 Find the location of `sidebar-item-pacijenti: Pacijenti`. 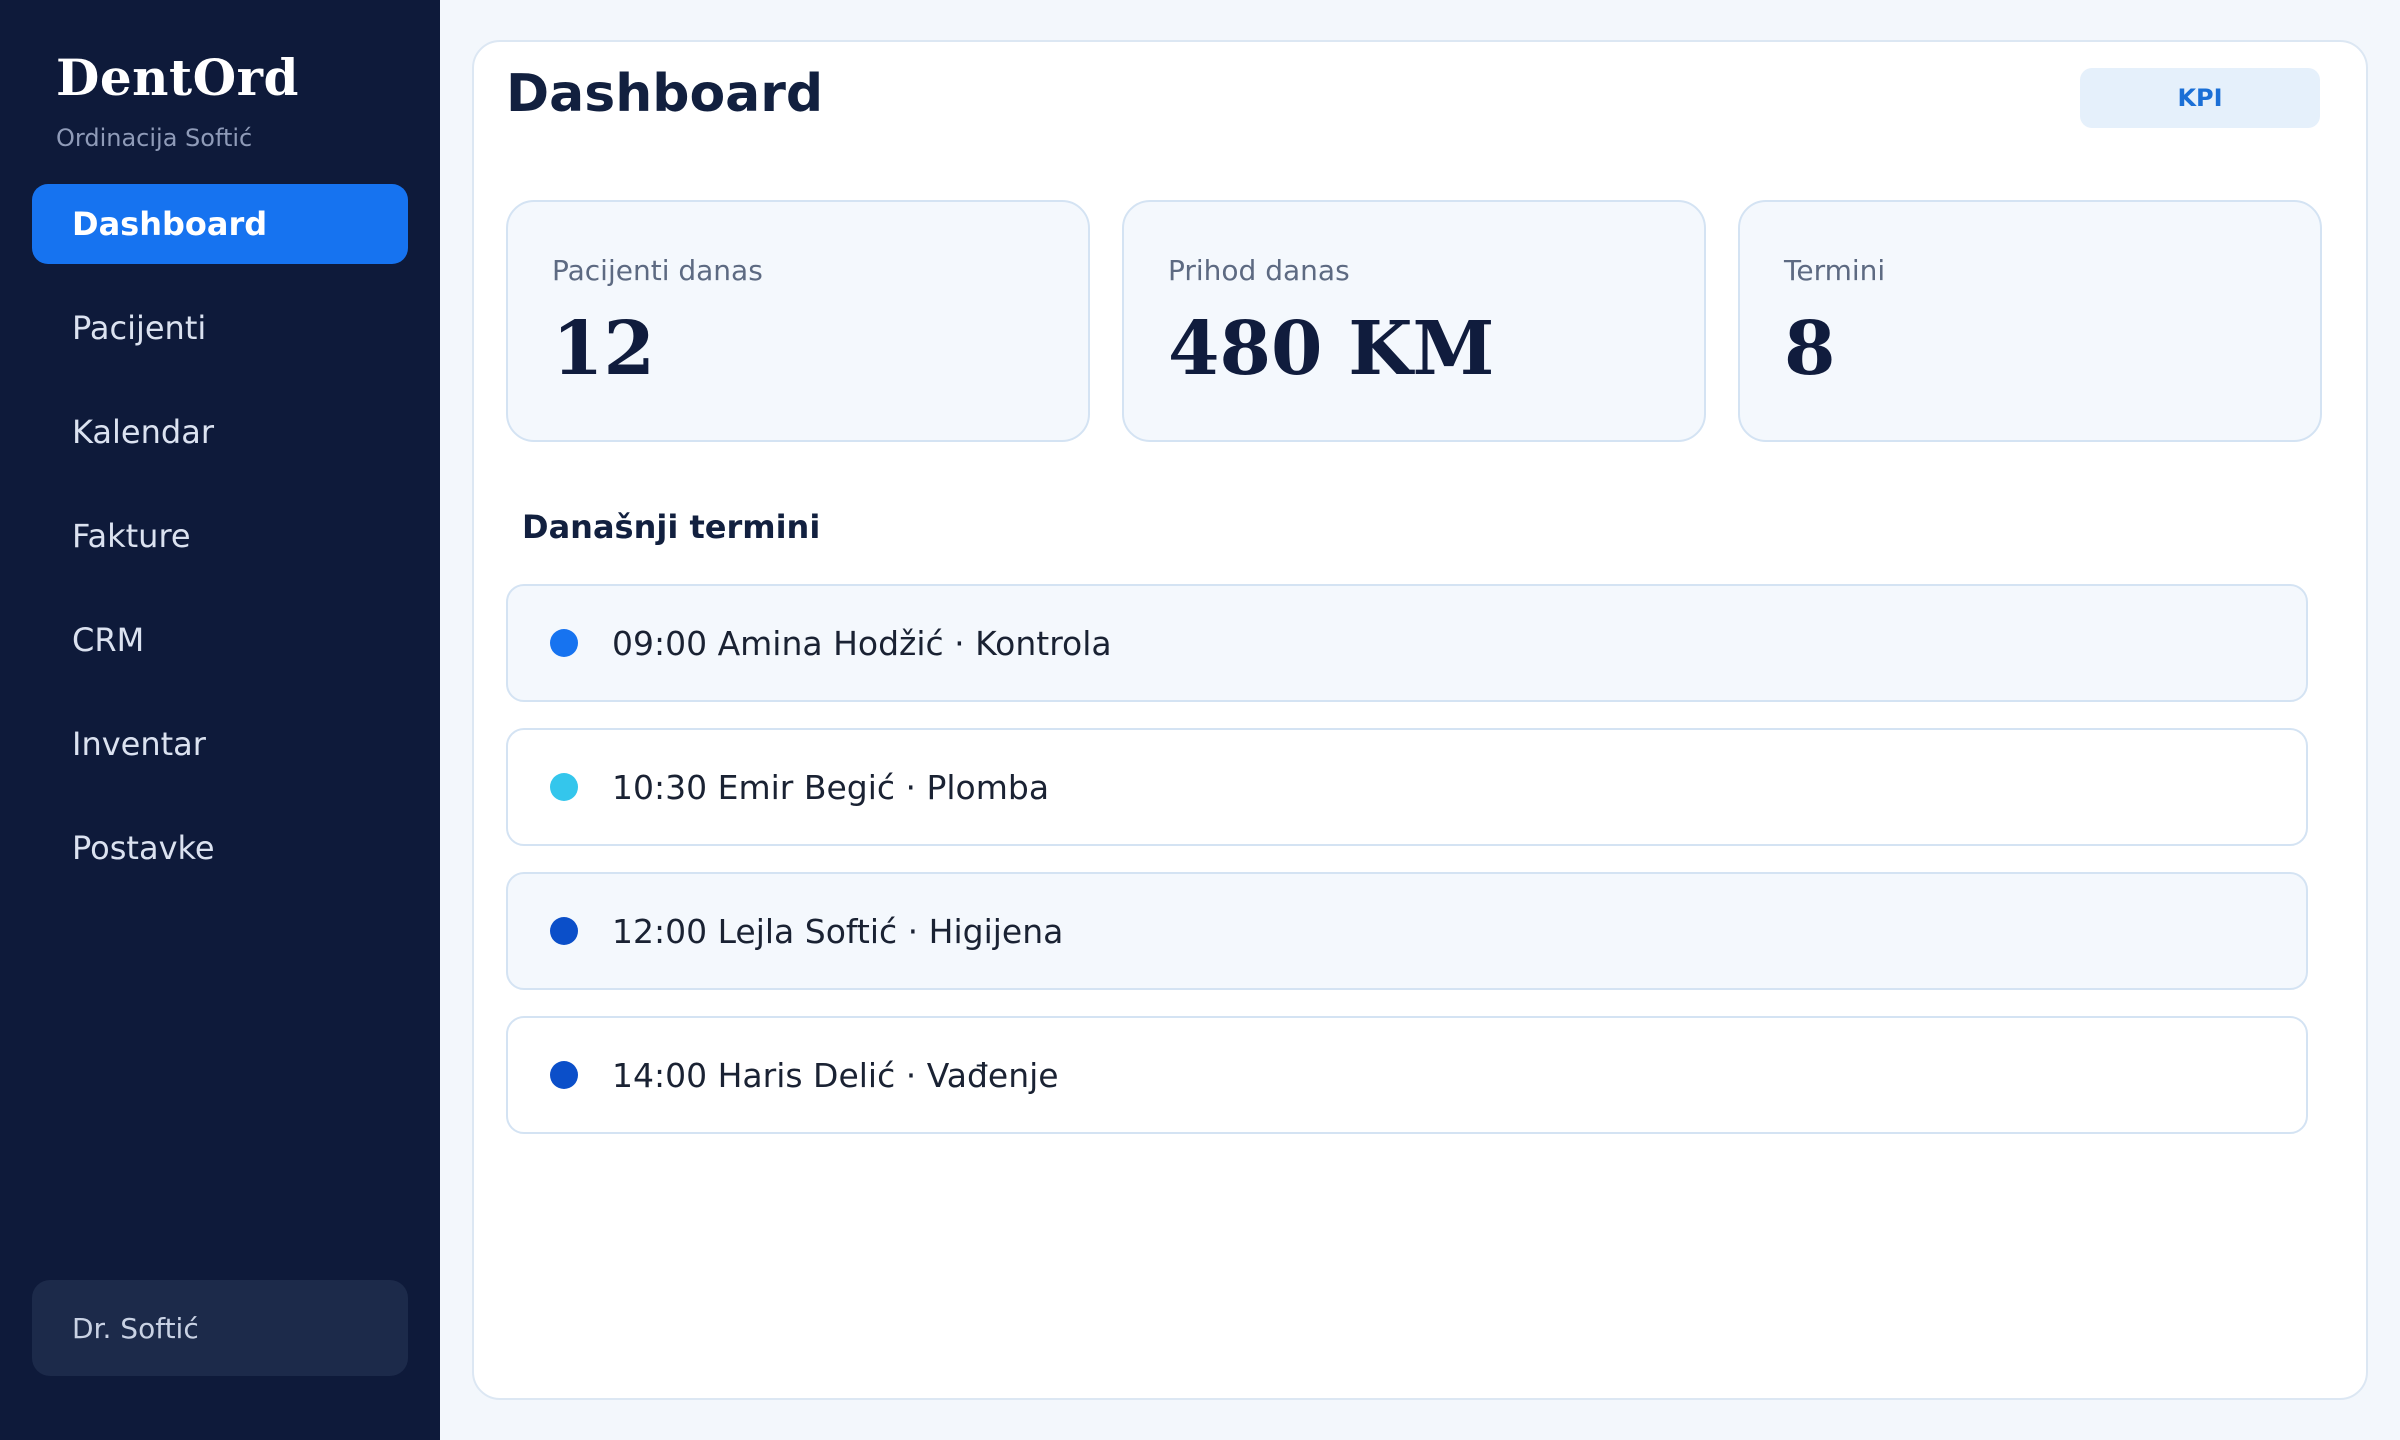

sidebar-item-pacijenti: Pacijenti is located at coordinates (220, 328).